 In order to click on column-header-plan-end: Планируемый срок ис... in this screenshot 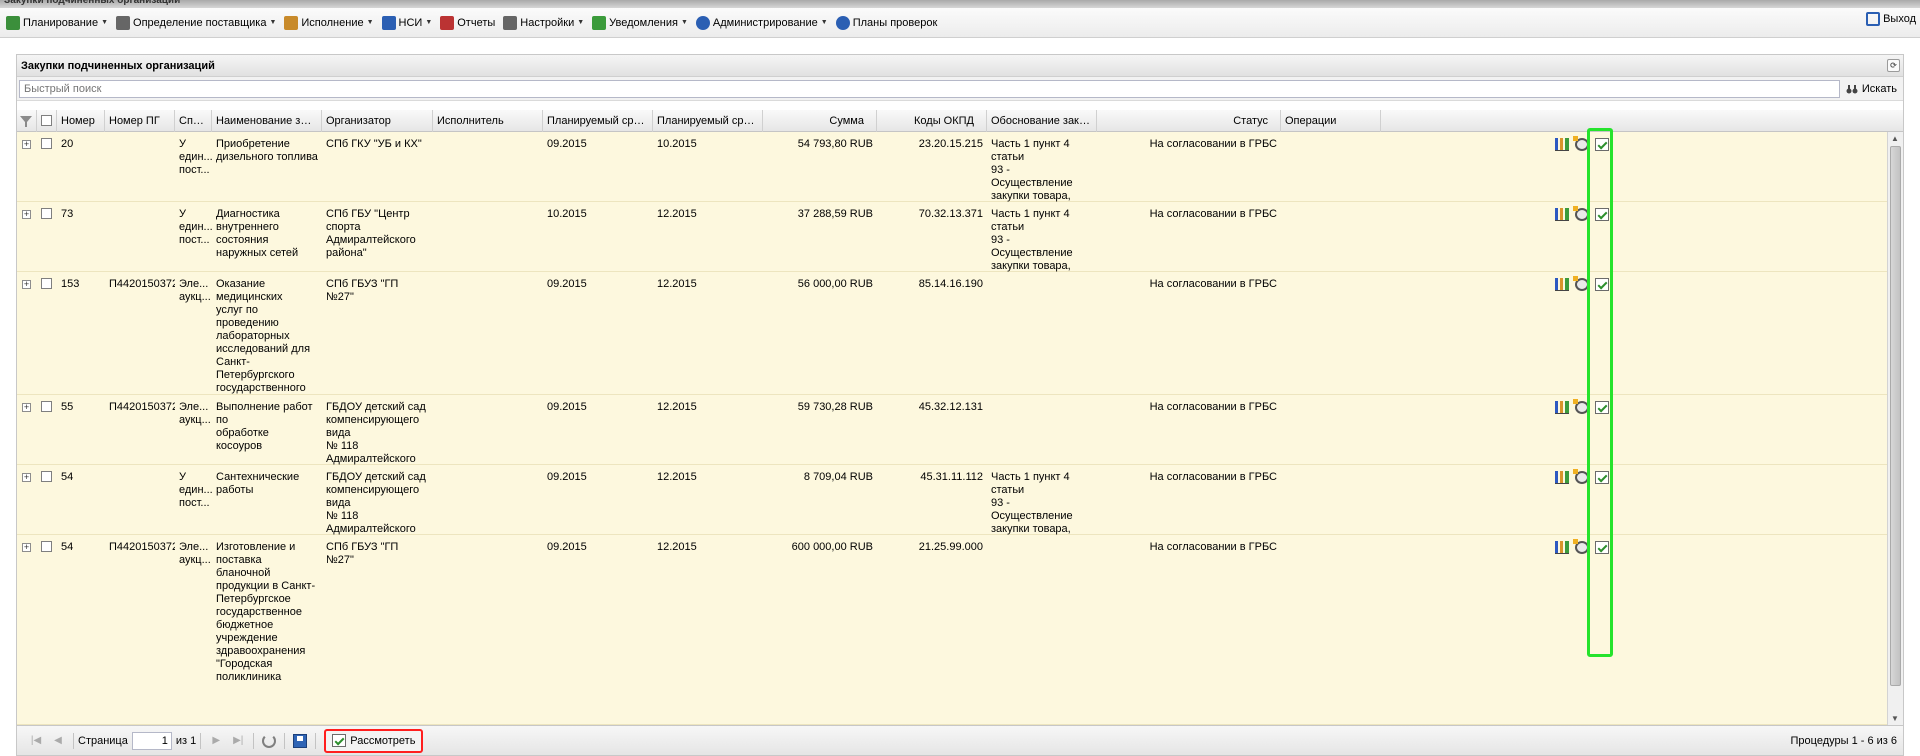, I will do `click(708, 121)`.